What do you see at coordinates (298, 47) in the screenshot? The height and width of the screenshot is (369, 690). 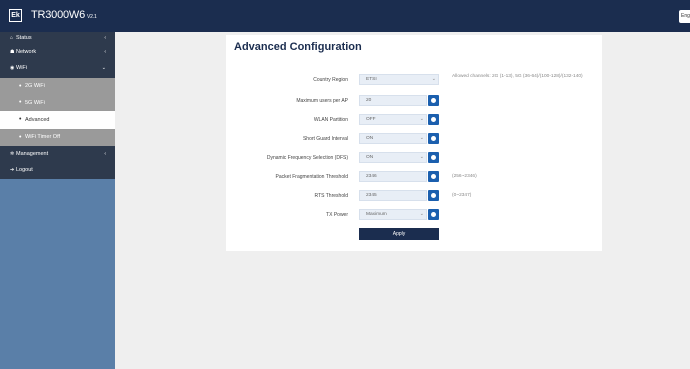 I see `page-title: Advanced Configuration` at bounding box center [298, 47].